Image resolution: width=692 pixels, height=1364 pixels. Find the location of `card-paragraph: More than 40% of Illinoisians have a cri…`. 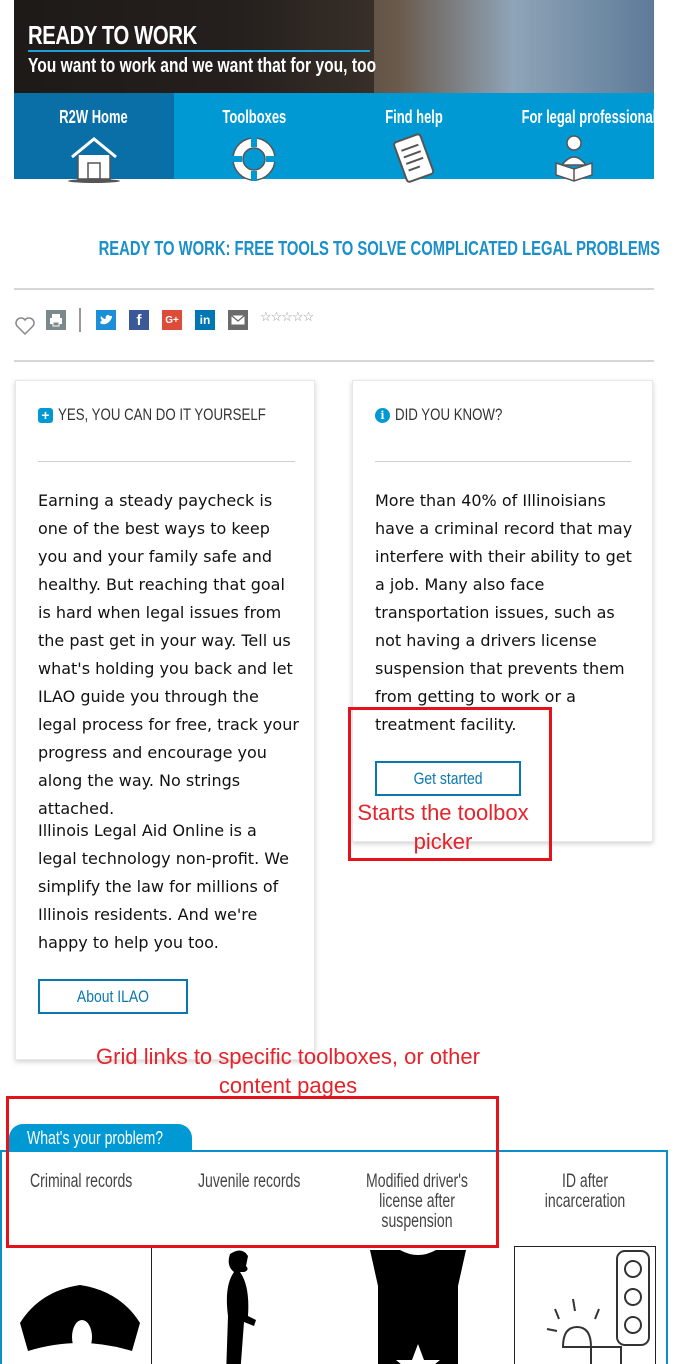

card-paragraph: More than 40% of Illinoisians have a cri… is located at coordinates (504, 612).